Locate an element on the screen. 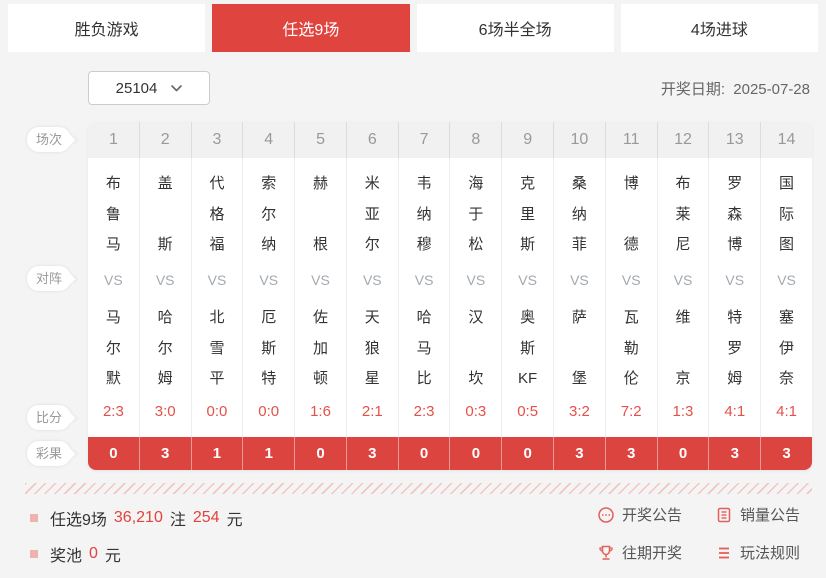 The image size is (826, 578). tab-2: 任选9场 is located at coordinates (311, 28).